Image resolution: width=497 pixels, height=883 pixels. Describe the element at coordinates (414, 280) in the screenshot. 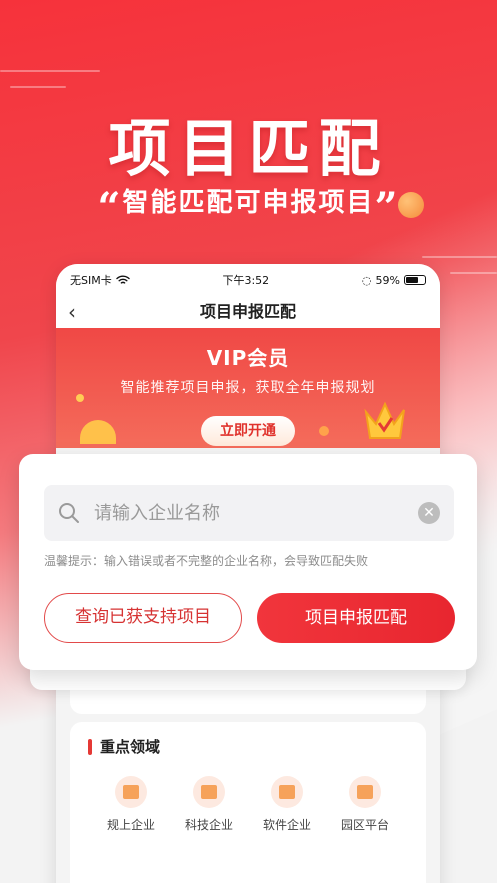

I see `battery-icon` at that location.